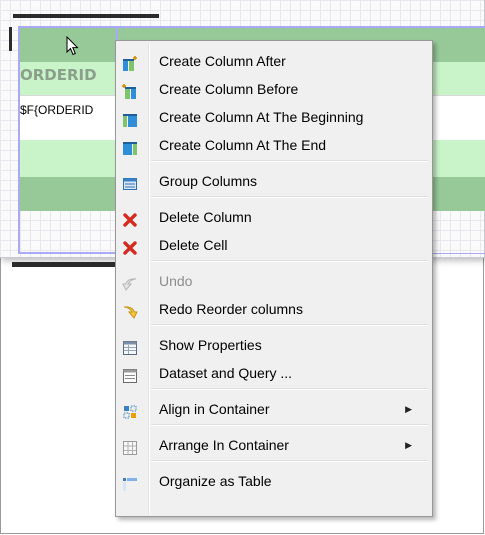 The image size is (485, 535). Describe the element at coordinates (231, 309) in the screenshot. I see `menu-item-label: Redo Reorder columns` at that location.